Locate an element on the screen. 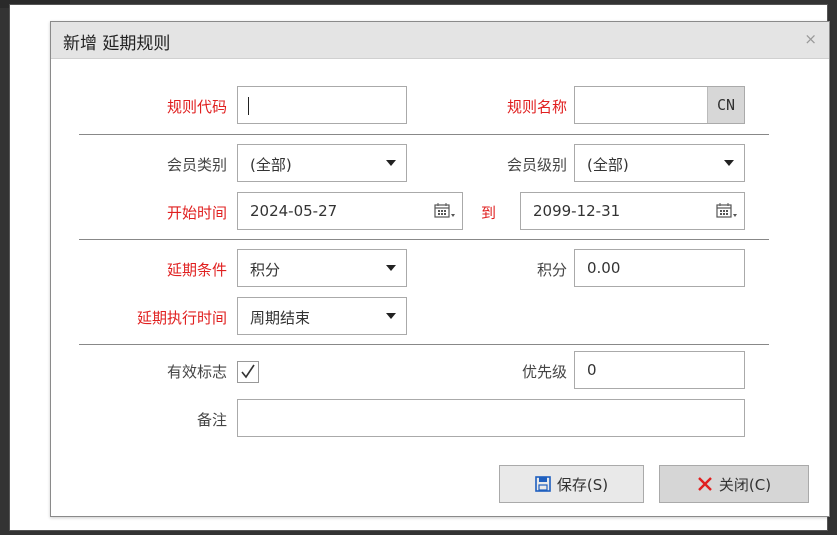 Image resolution: width=837 pixels, height=535 pixels. member-level-value: (全部) is located at coordinates (608, 165).